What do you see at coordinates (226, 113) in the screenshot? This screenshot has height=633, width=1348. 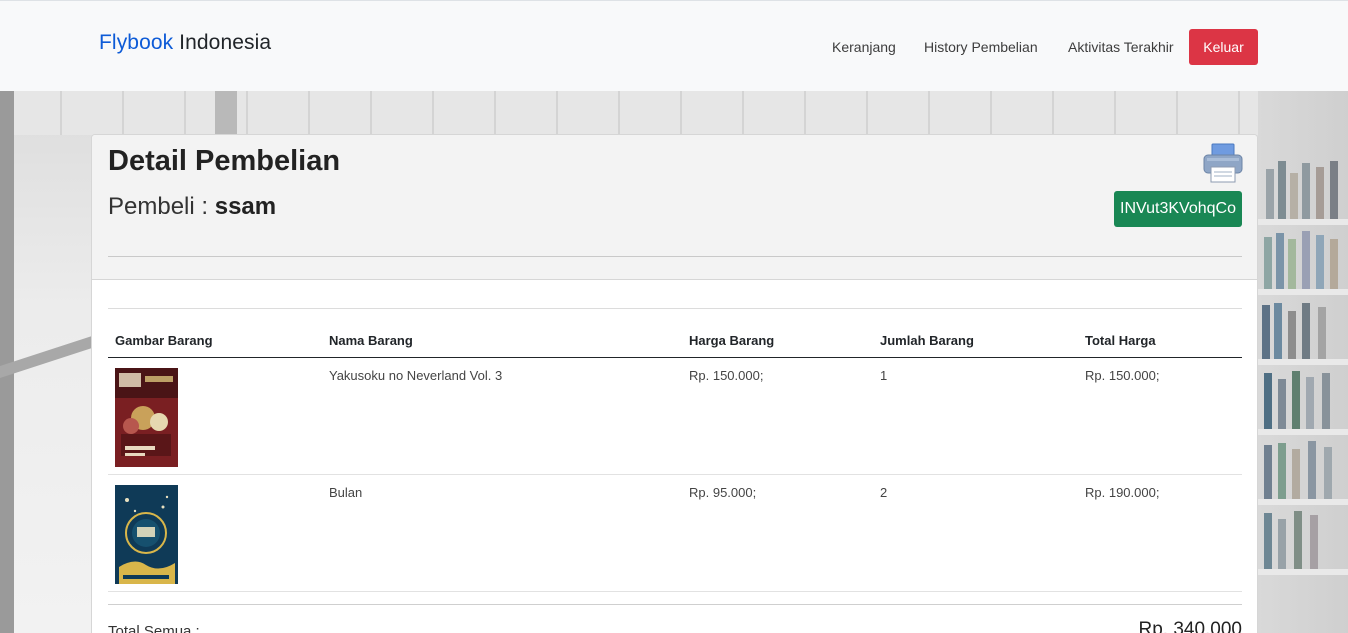 I see `ceiling-pillar` at bounding box center [226, 113].